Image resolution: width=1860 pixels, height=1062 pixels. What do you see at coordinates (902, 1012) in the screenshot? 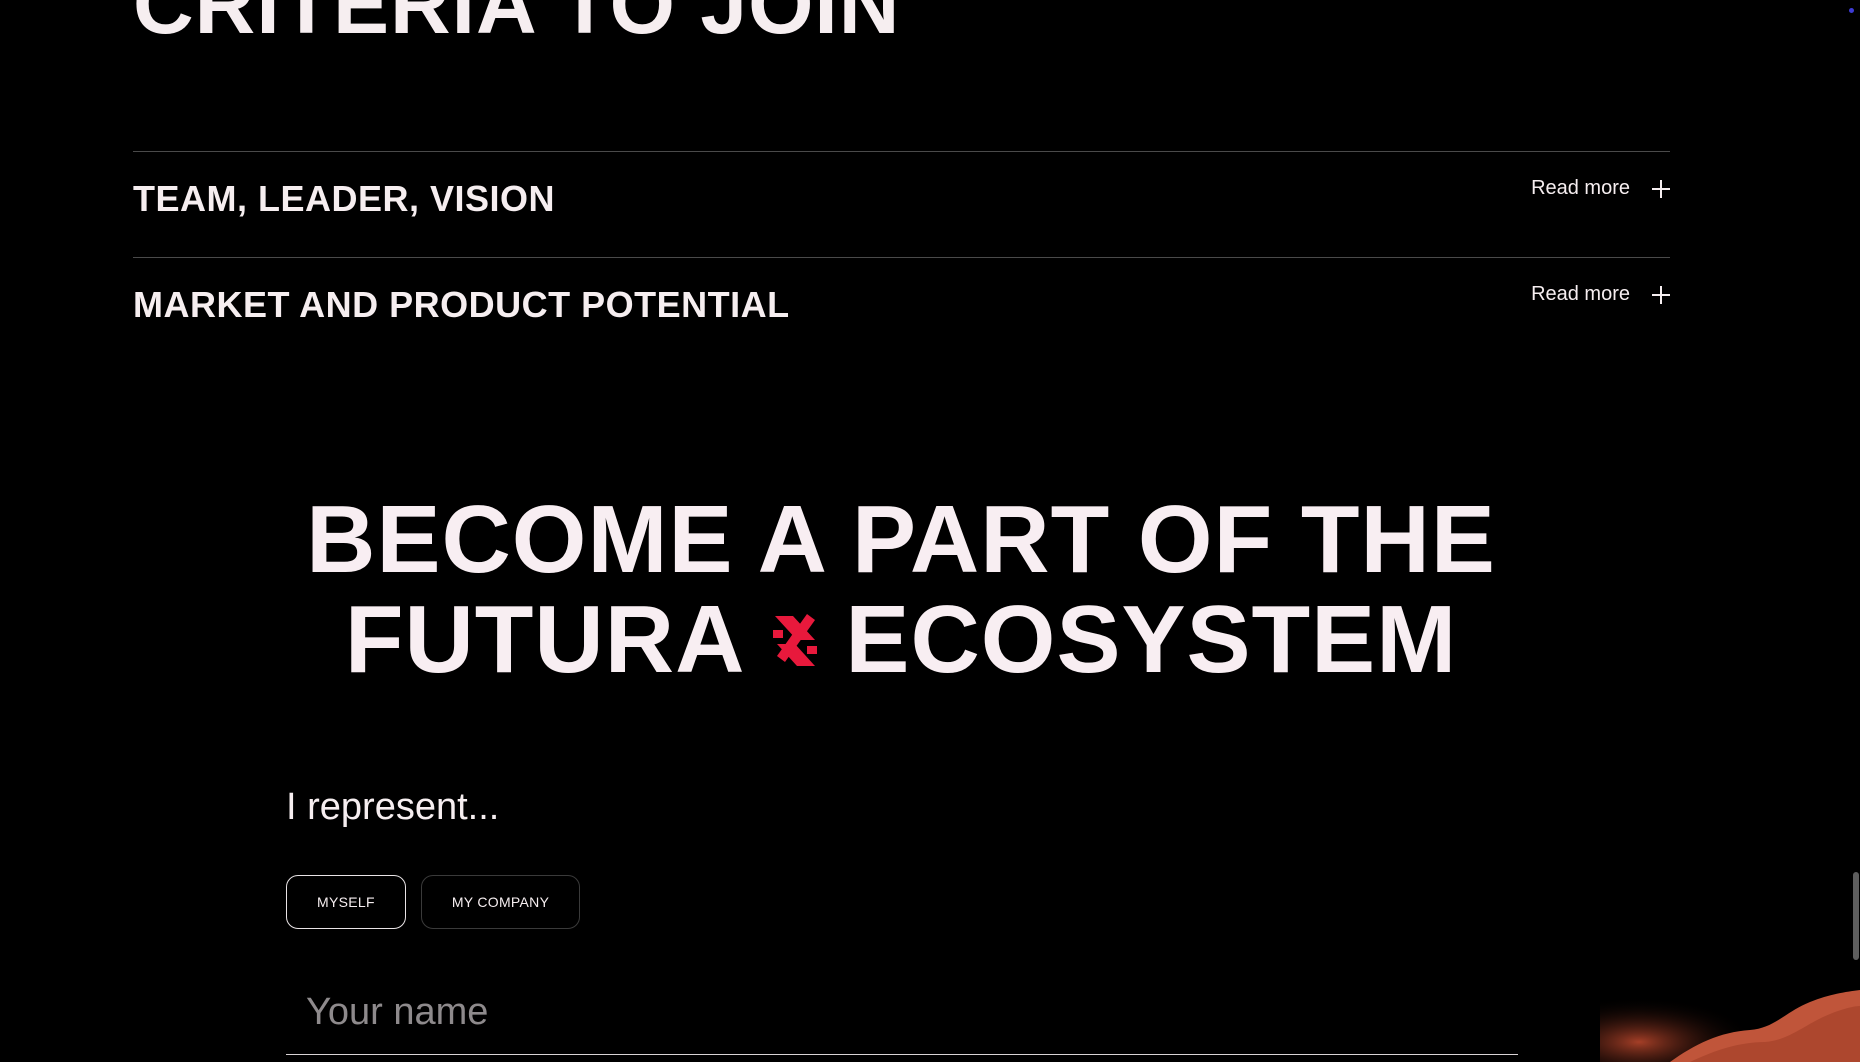
I see `name-input` at bounding box center [902, 1012].